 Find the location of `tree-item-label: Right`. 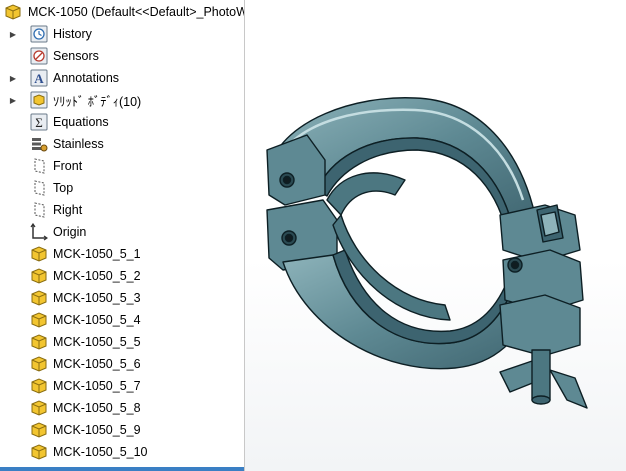

tree-item-label: Right is located at coordinates (68, 210).